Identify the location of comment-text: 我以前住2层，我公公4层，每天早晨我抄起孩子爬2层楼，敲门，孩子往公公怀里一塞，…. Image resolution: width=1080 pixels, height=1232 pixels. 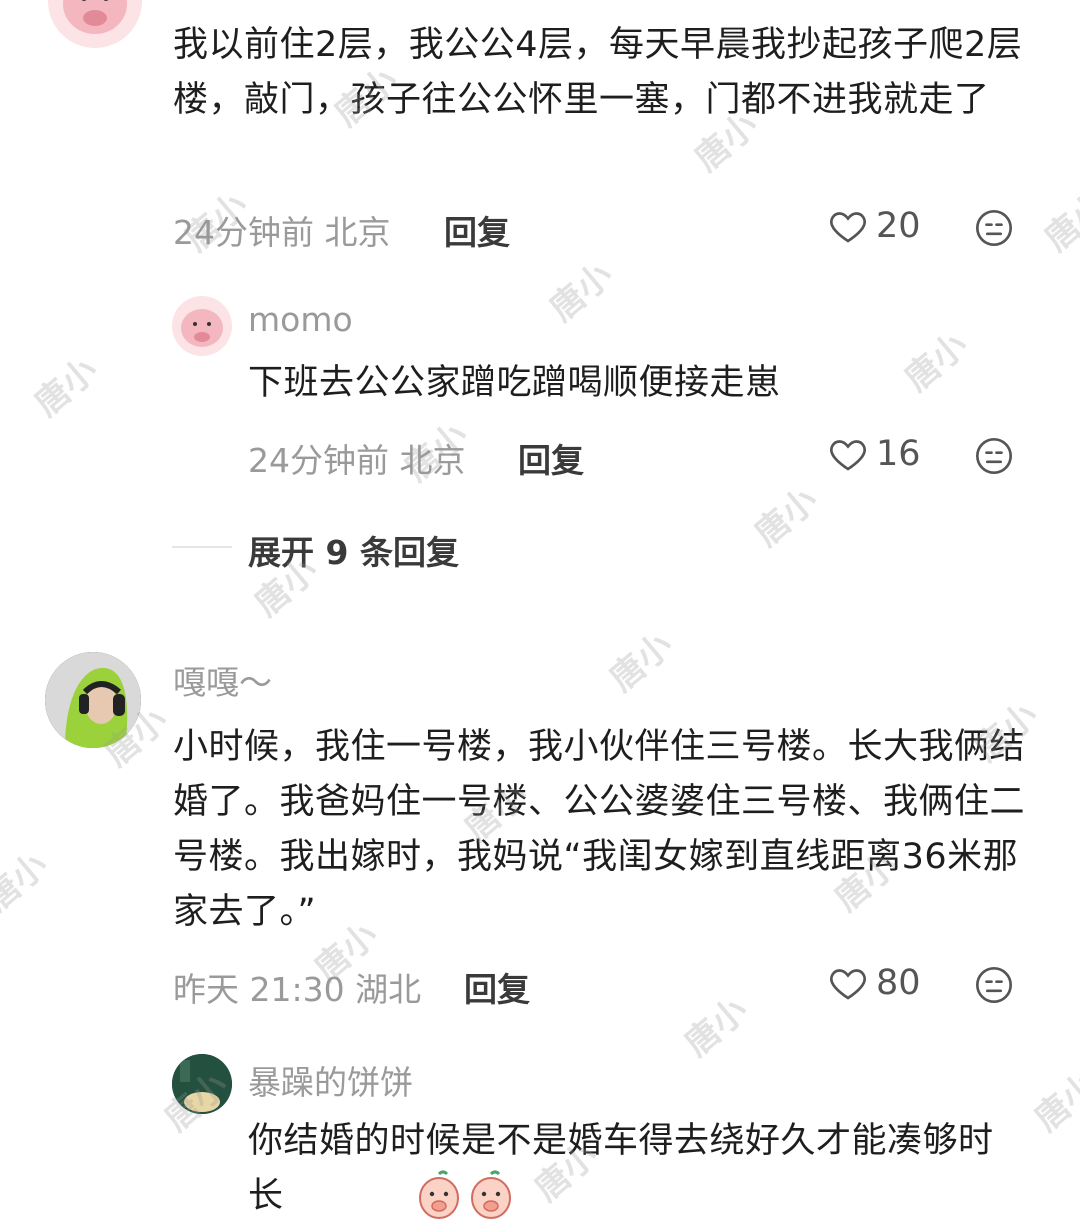
(598, 72).